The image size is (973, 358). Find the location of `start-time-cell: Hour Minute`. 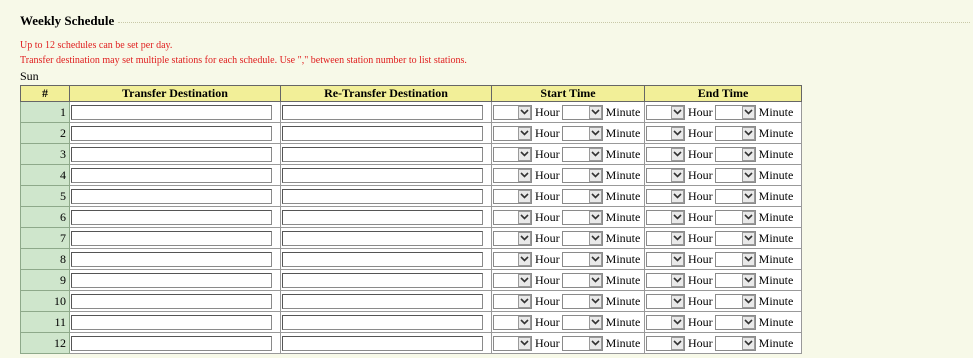

start-time-cell: Hour Minute is located at coordinates (568, 175).